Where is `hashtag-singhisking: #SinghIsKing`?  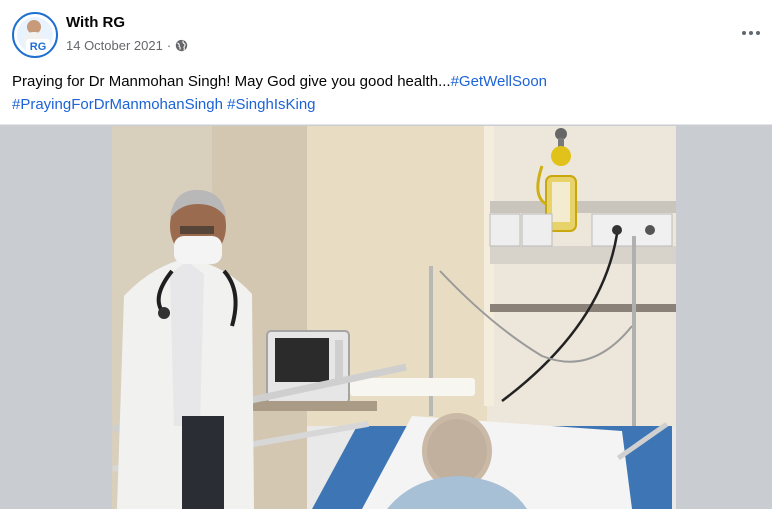 hashtag-singhisking: #SinghIsKing is located at coordinates (271, 104).